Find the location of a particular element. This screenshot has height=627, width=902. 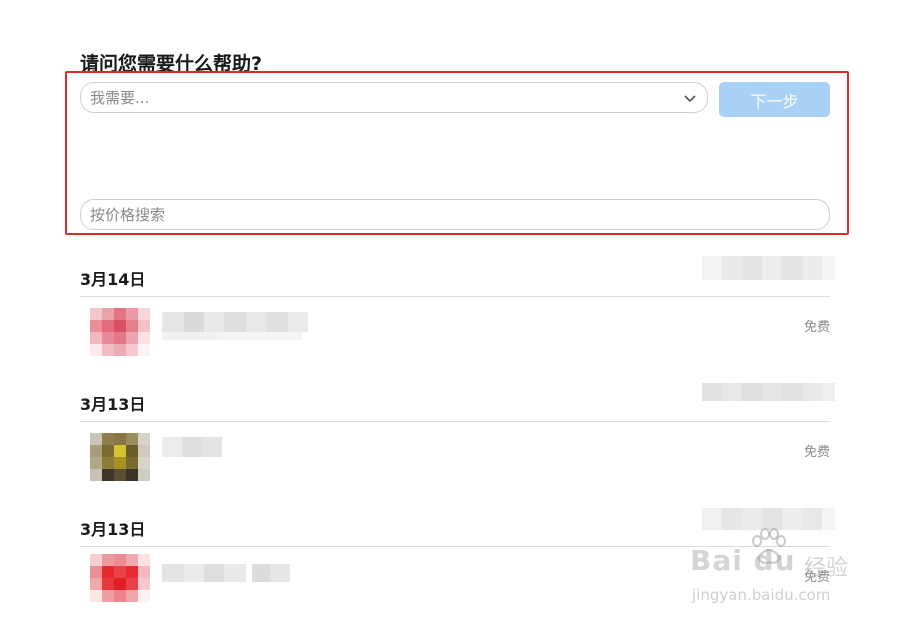

price-search-placeholder: 按价格搜索 is located at coordinates (128, 215).